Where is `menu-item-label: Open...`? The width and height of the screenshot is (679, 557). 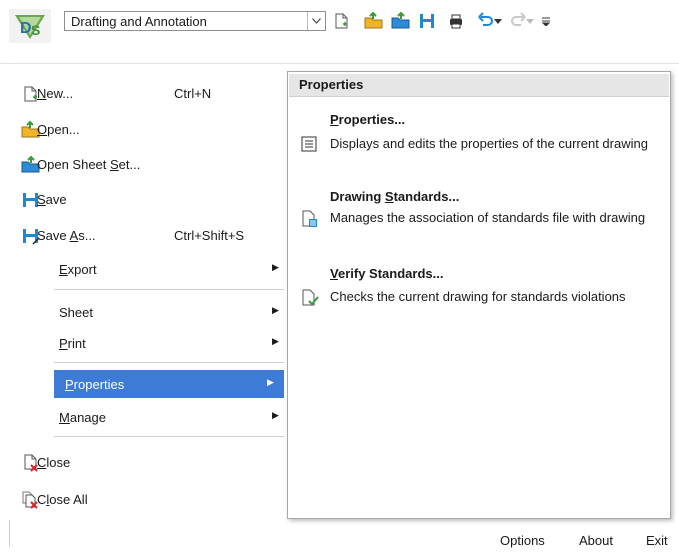 menu-item-label: Open... is located at coordinates (58, 129).